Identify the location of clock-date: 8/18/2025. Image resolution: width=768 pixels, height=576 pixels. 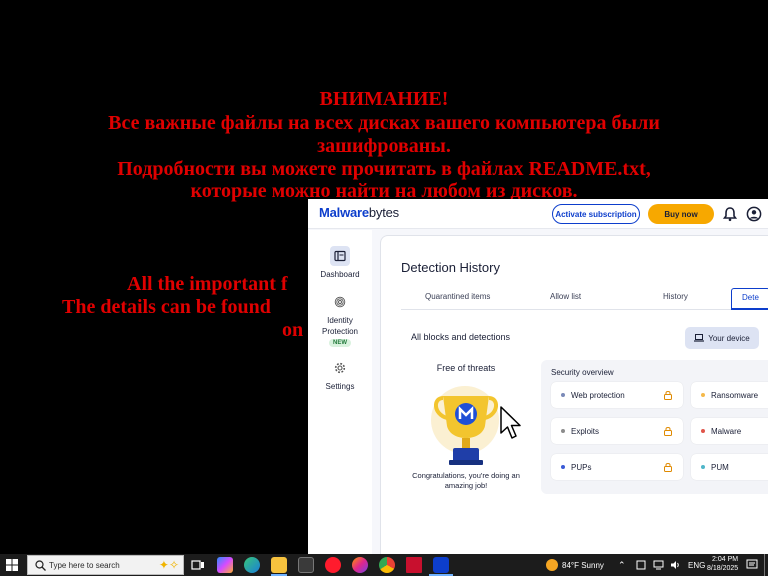
(722, 568).